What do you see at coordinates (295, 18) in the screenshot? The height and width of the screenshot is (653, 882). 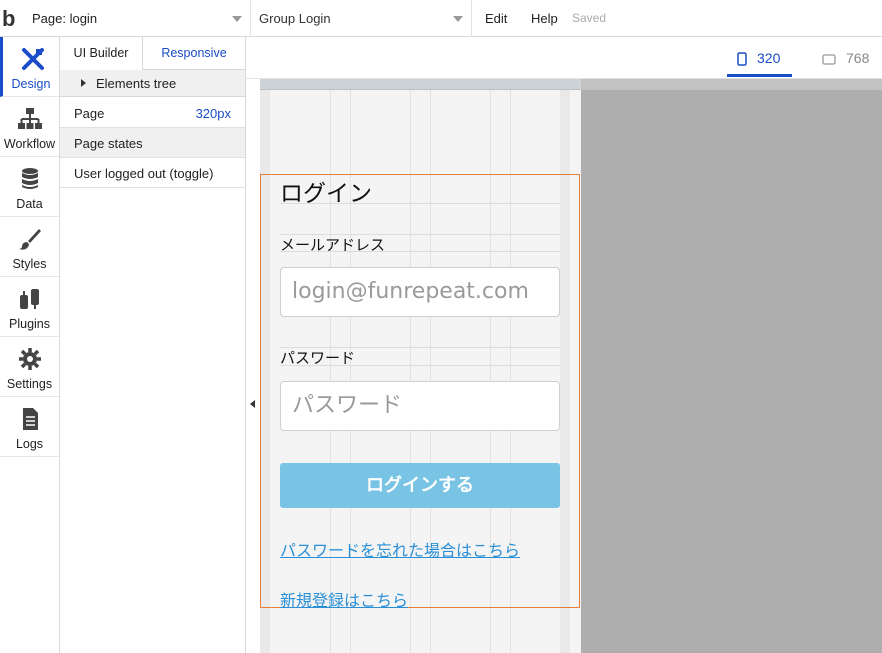 I see `group-select-label: Group Login` at bounding box center [295, 18].